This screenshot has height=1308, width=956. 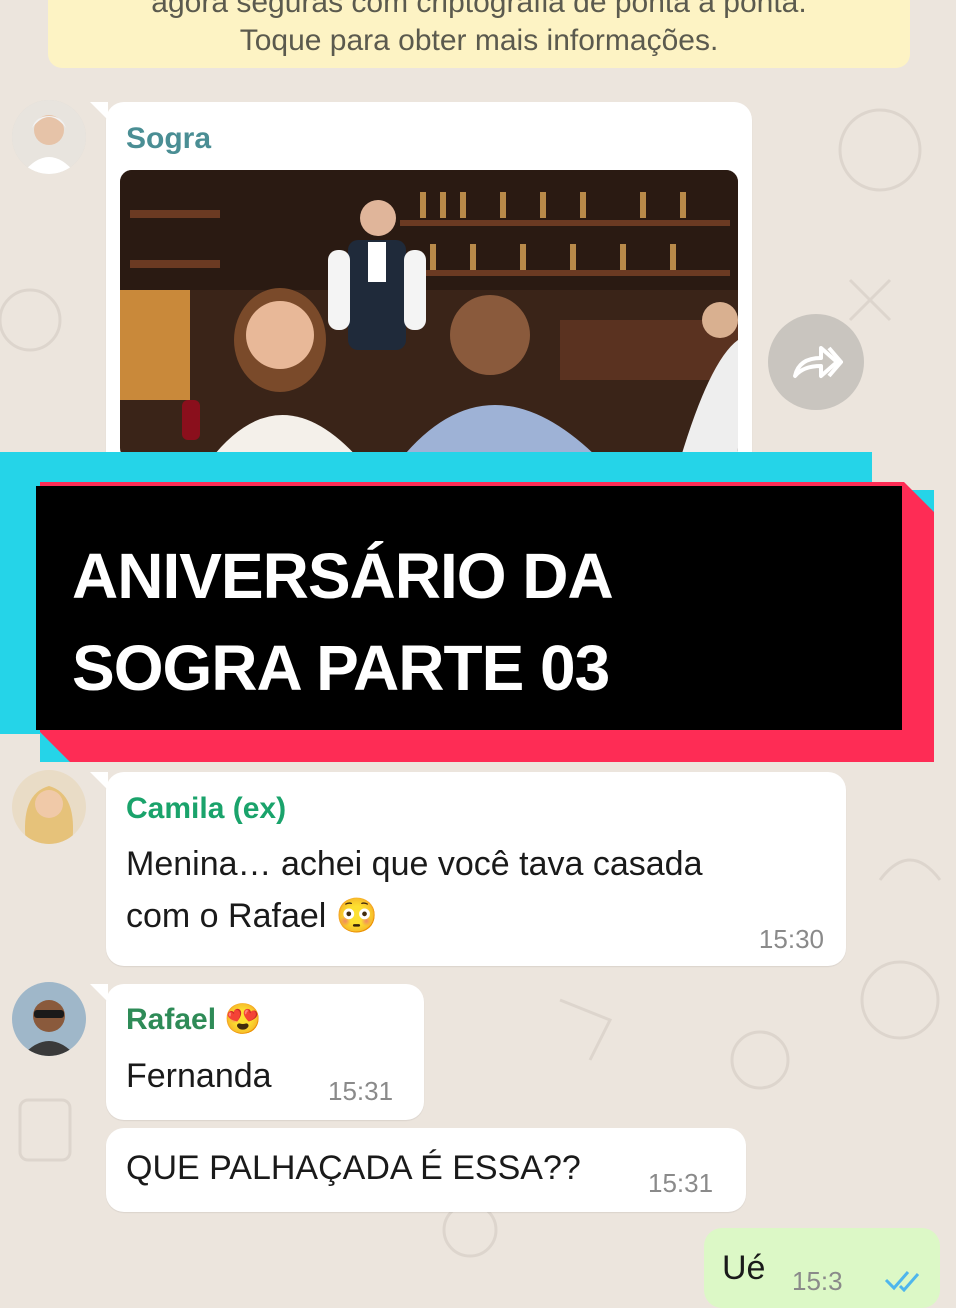 What do you see at coordinates (817, 1281) in the screenshot?
I see `message-time: 15:3` at bounding box center [817, 1281].